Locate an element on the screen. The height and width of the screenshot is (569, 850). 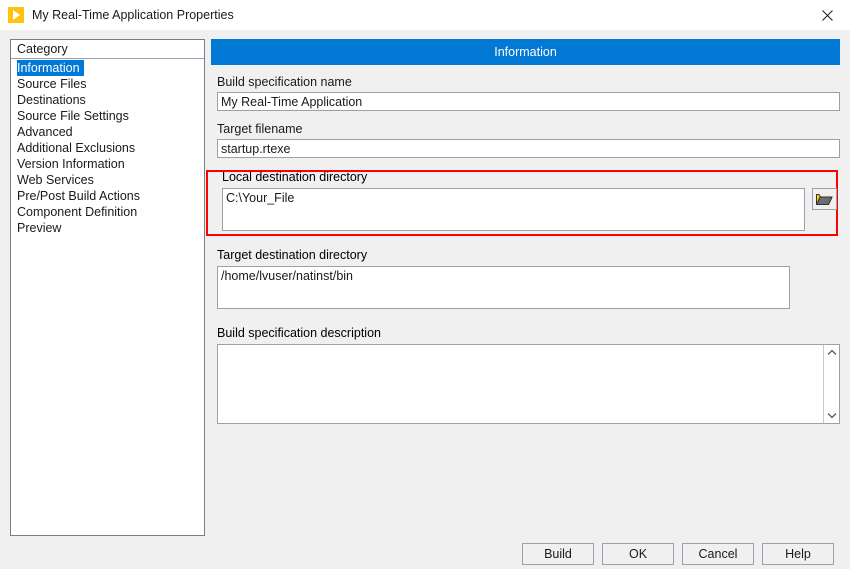
chevron-up-icon is located at coordinates (832, 352).